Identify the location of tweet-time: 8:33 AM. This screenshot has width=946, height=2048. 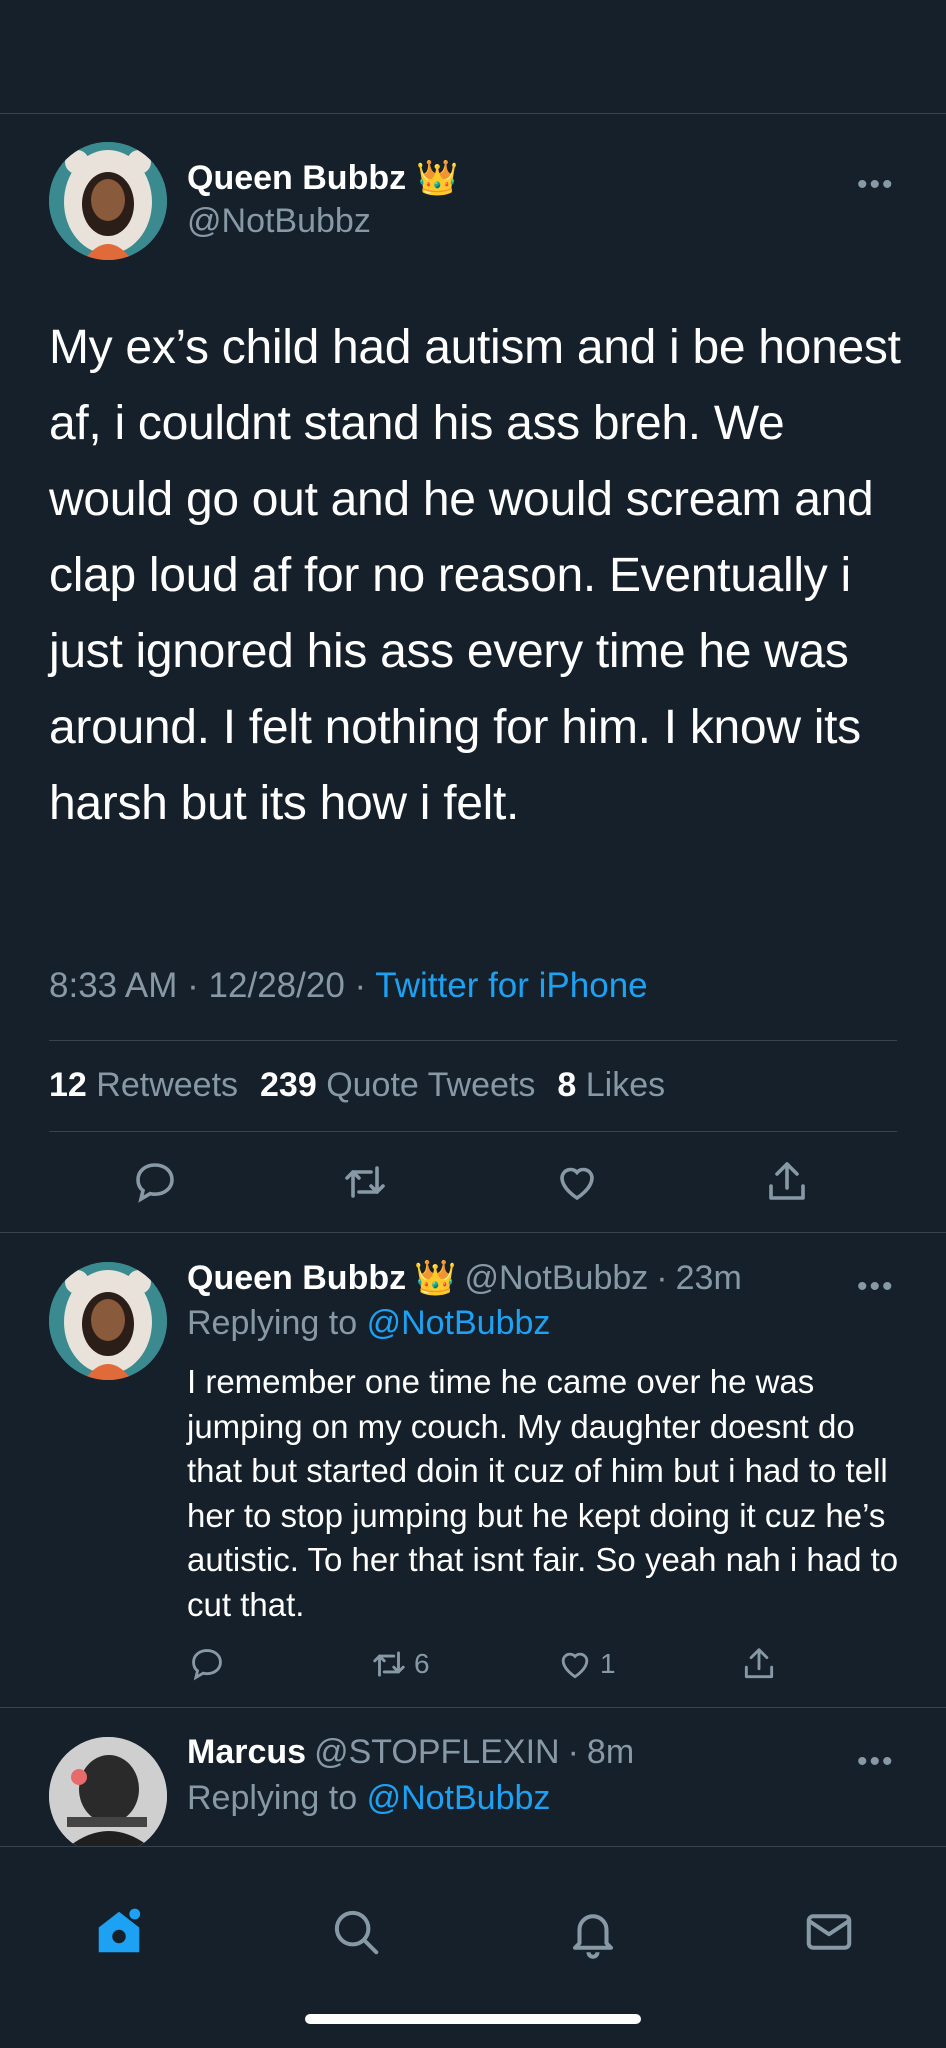
(113, 985).